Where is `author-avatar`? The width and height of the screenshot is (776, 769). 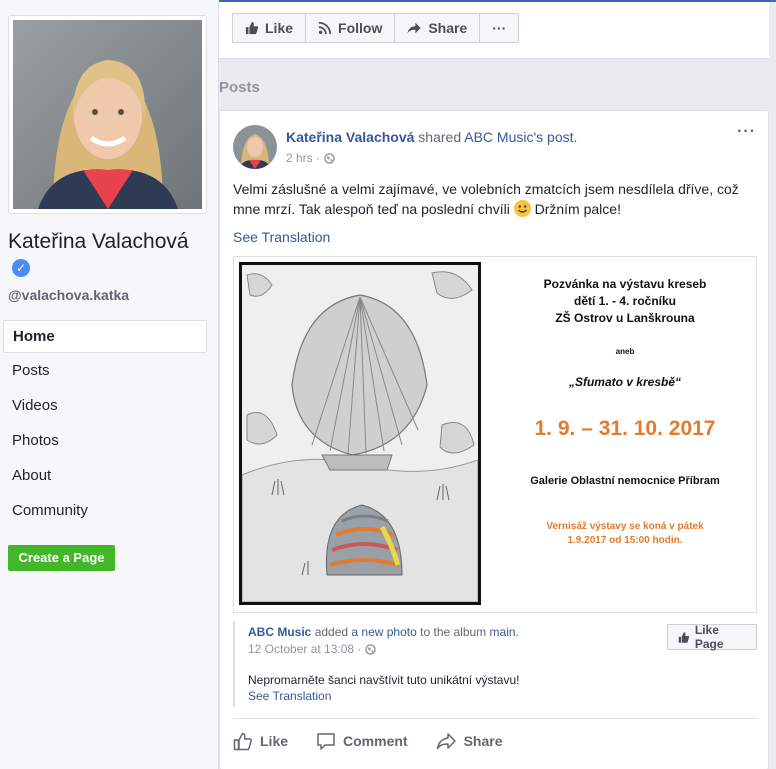 author-avatar is located at coordinates (255, 147).